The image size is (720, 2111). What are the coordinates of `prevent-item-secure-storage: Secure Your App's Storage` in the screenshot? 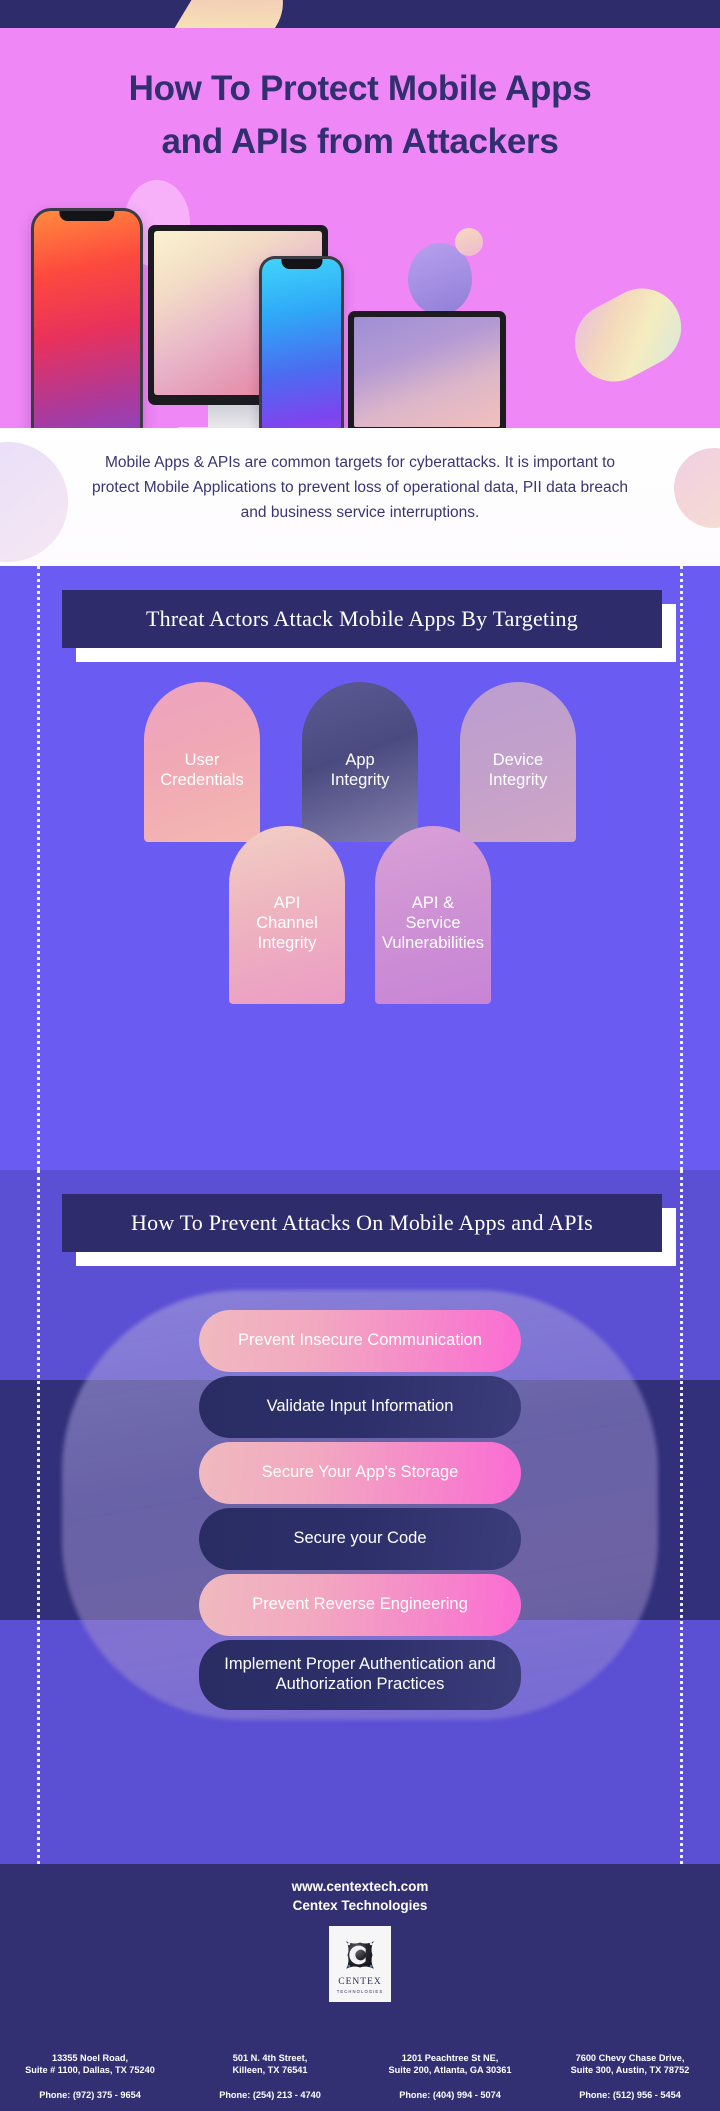 It's located at (360, 1473).